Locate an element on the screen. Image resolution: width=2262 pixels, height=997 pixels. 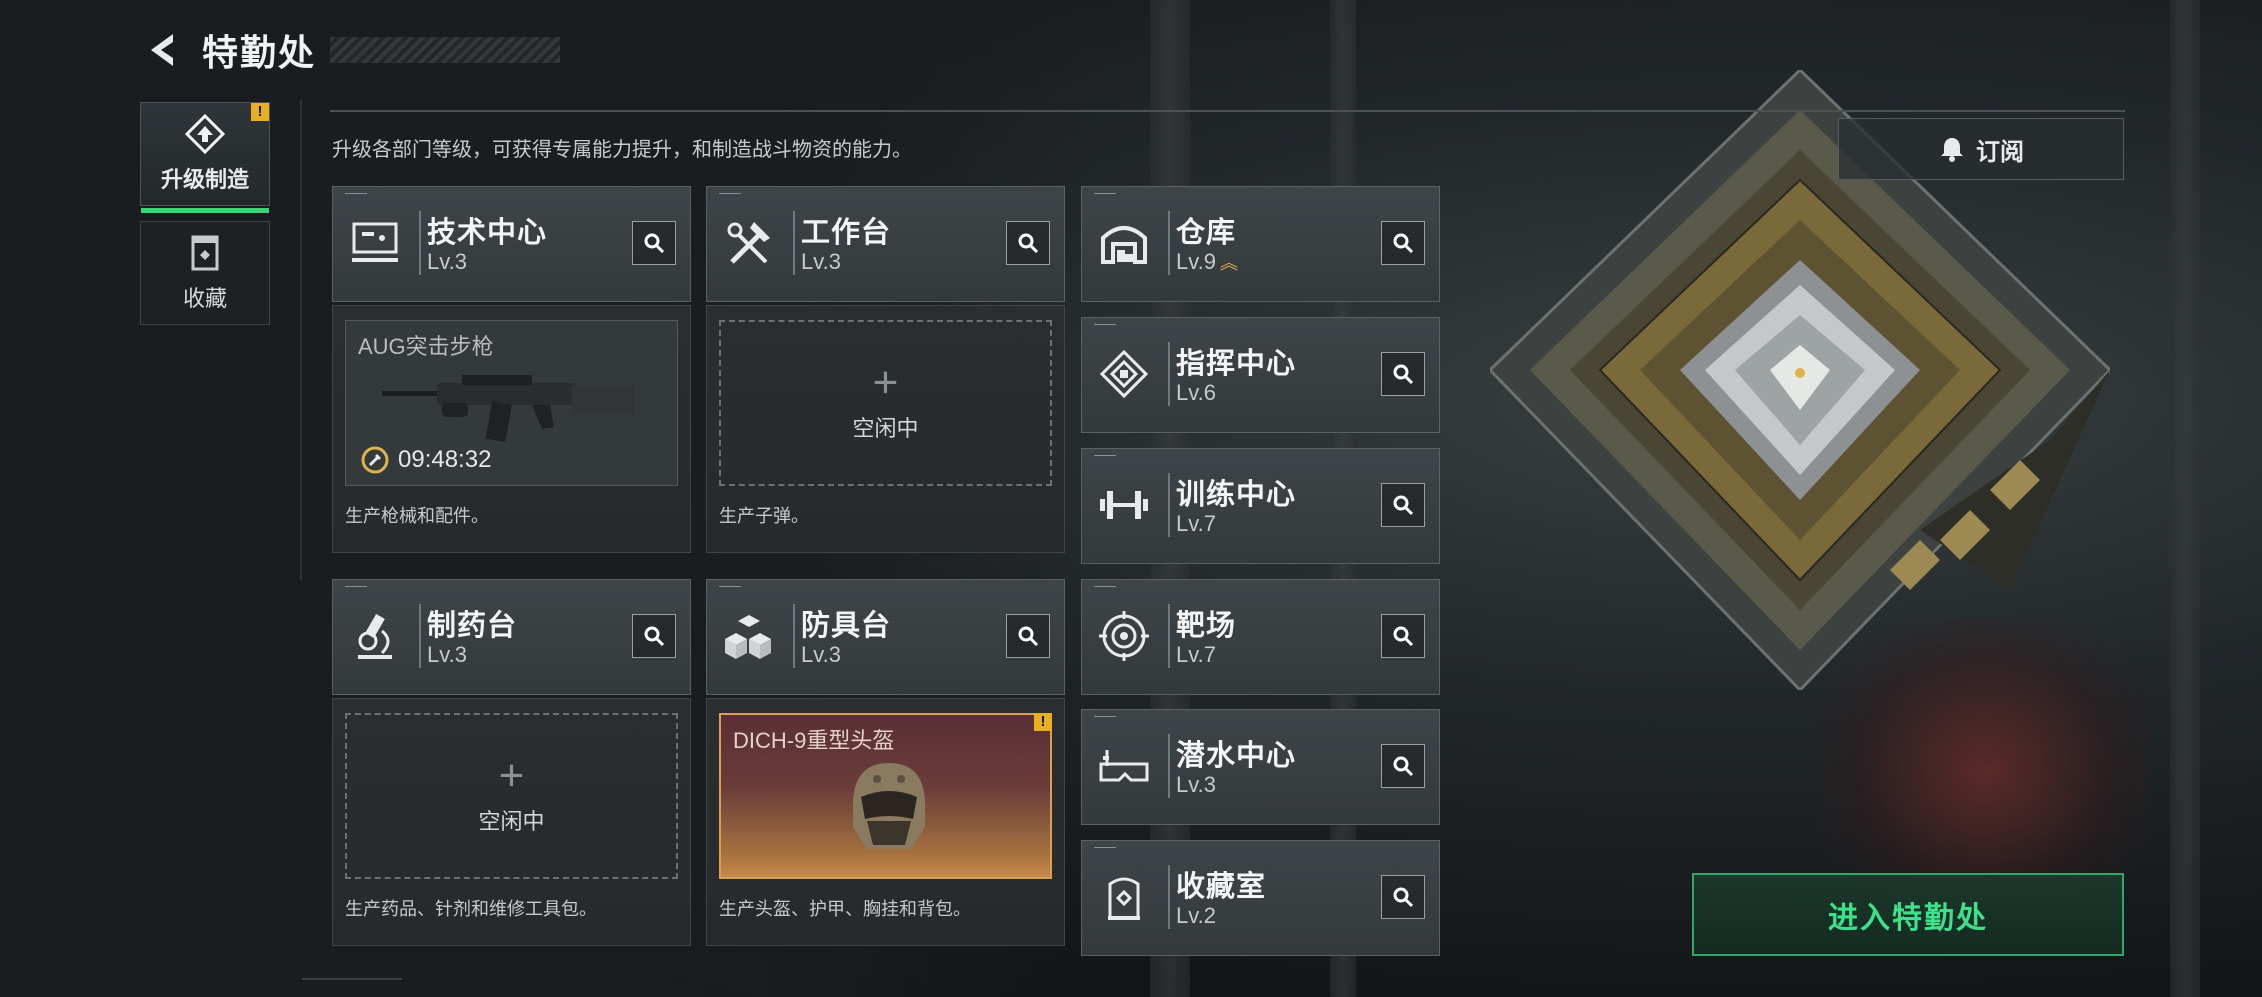
production-timer: 09:48:32 is located at coordinates (425, 460).